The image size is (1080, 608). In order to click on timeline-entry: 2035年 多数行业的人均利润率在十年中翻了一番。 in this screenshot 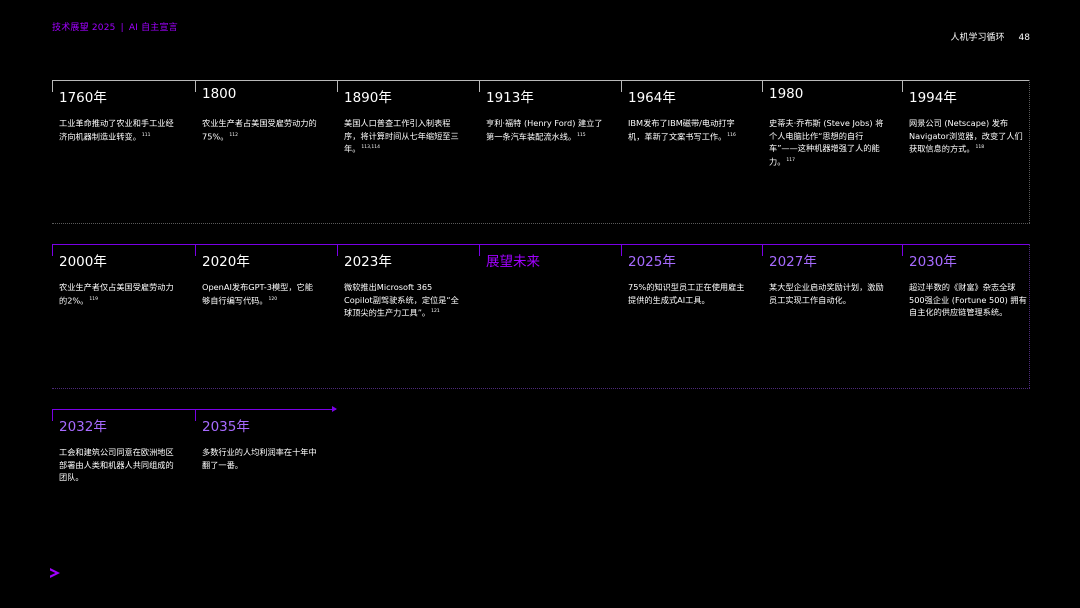, I will do `click(259, 479)`.